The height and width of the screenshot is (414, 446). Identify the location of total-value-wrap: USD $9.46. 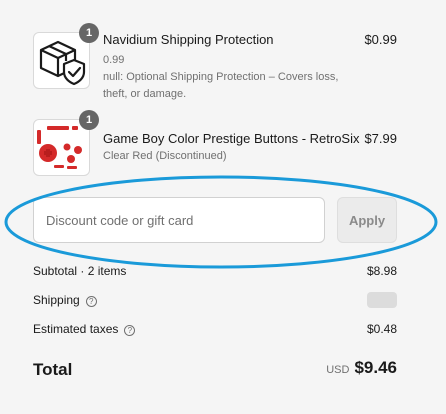
(361, 368).